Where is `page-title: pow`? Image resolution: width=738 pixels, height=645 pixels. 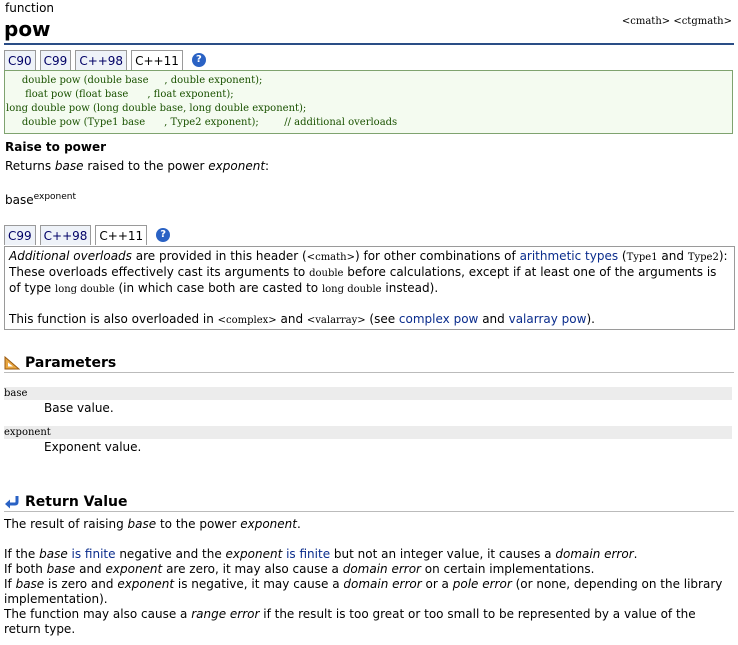
page-title: pow is located at coordinates (27, 29).